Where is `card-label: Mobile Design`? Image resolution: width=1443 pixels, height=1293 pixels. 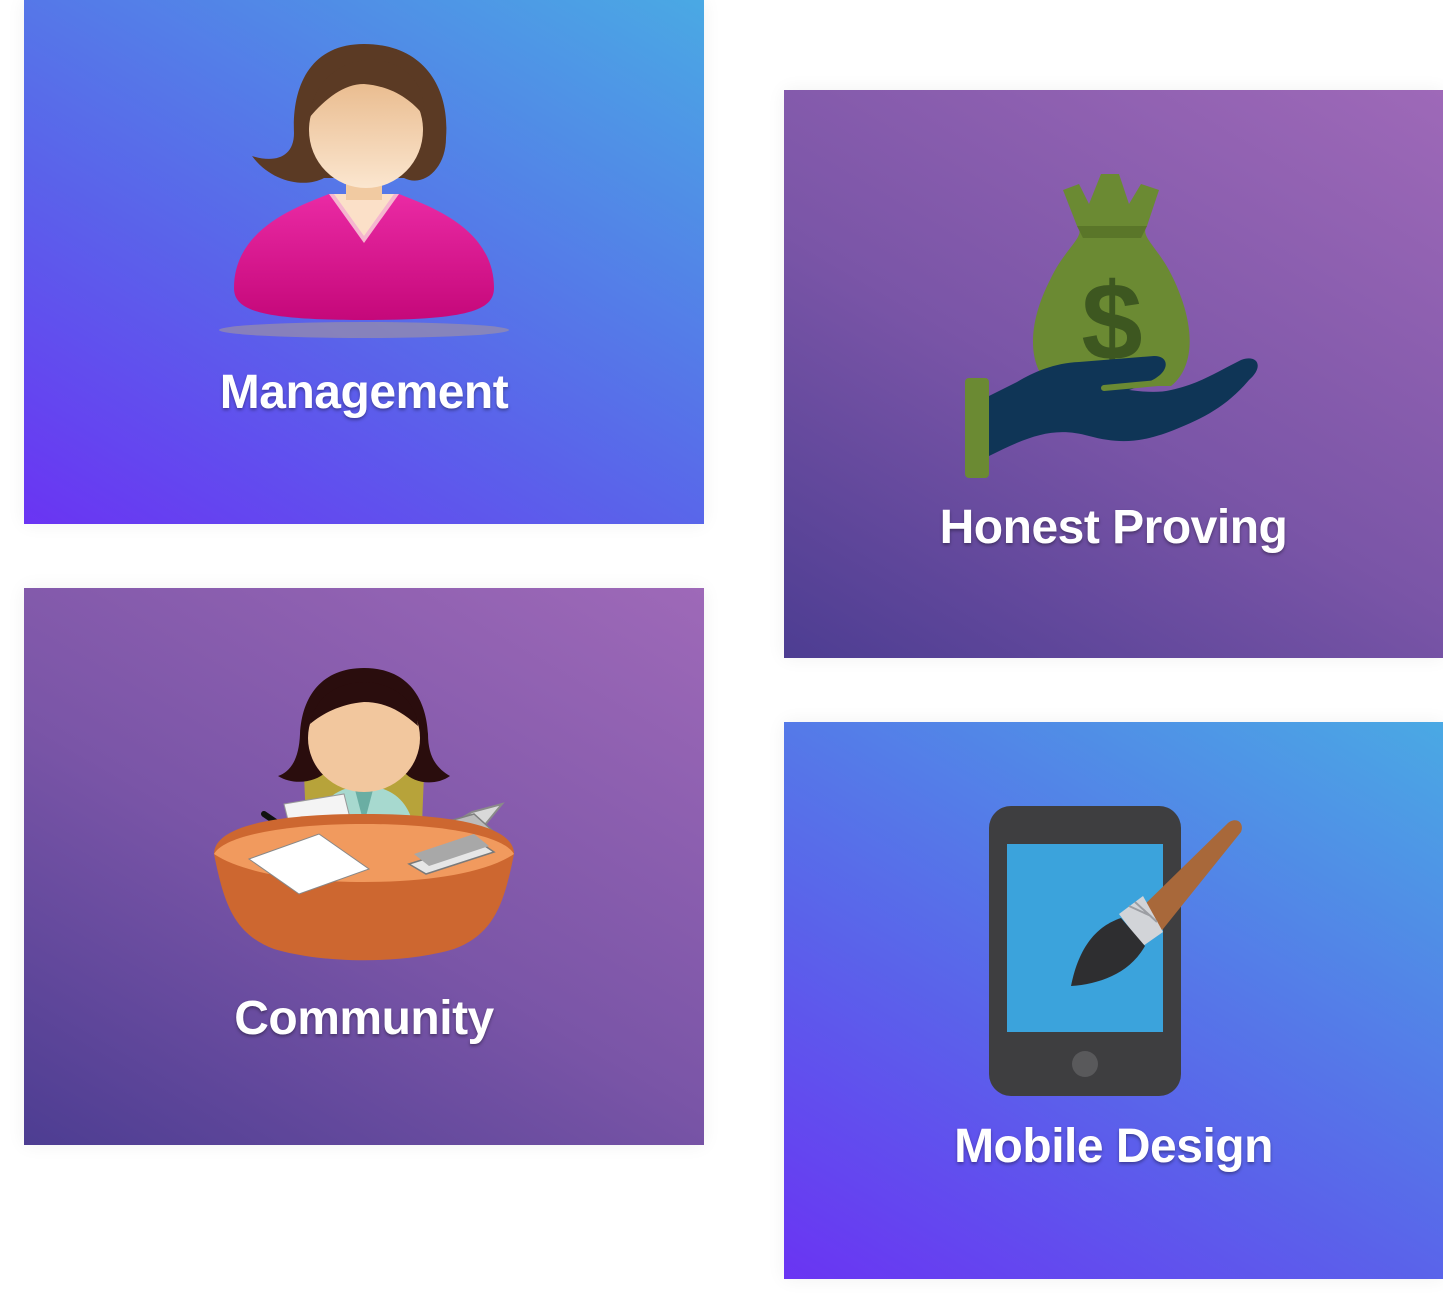
card-label: Mobile Design is located at coordinates (1113, 1146).